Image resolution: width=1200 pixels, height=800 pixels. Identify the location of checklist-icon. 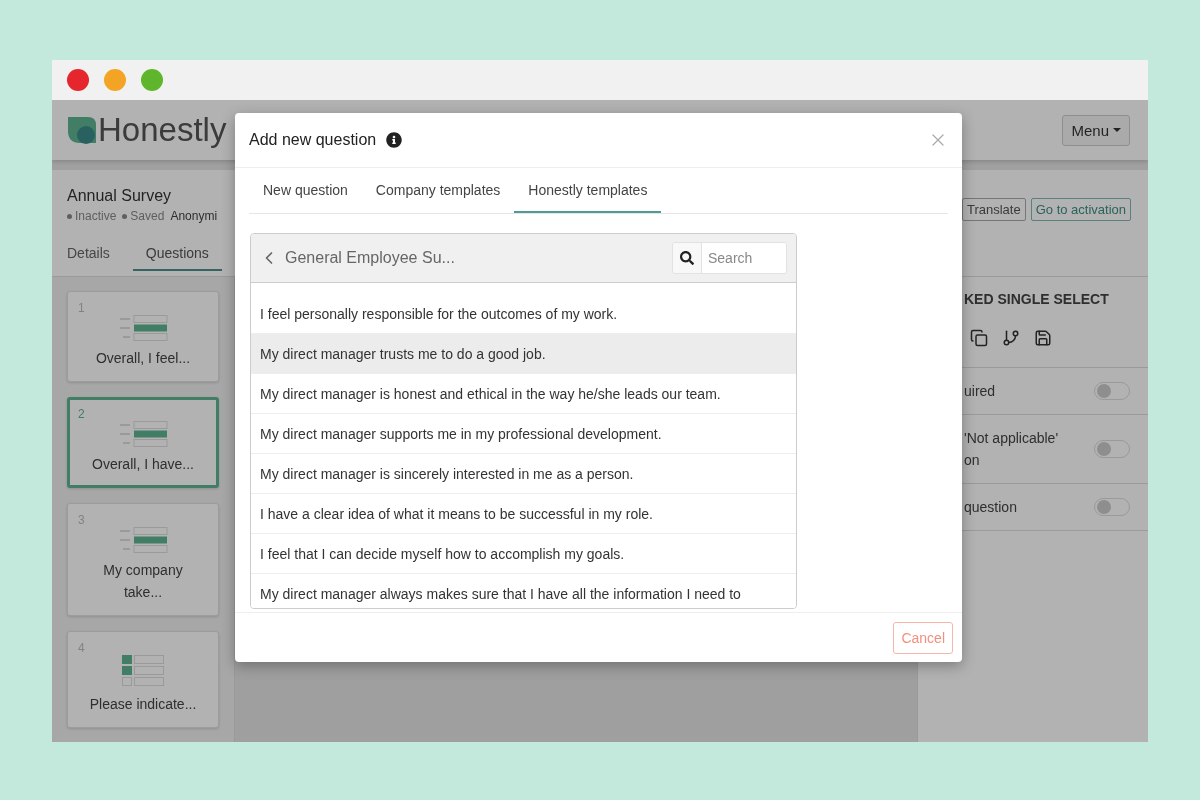
(143, 671).